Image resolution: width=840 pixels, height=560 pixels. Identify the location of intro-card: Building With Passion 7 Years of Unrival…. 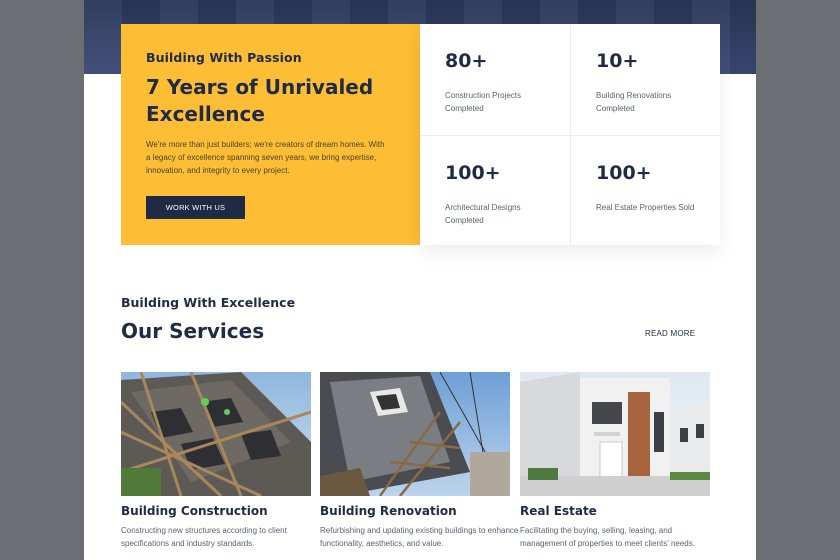
(270, 134).